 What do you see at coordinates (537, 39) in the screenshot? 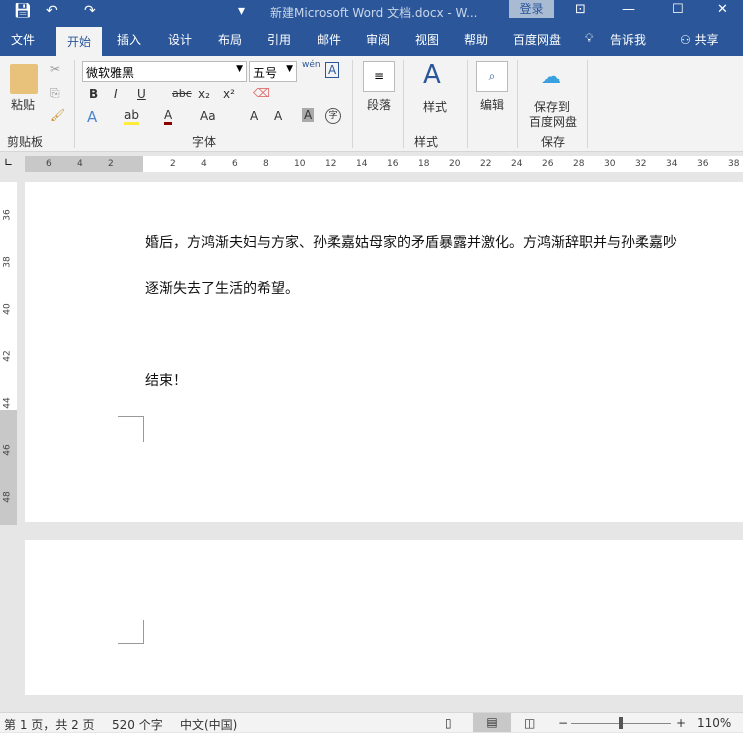
I see `tab-baidu: 百度网盘` at bounding box center [537, 39].